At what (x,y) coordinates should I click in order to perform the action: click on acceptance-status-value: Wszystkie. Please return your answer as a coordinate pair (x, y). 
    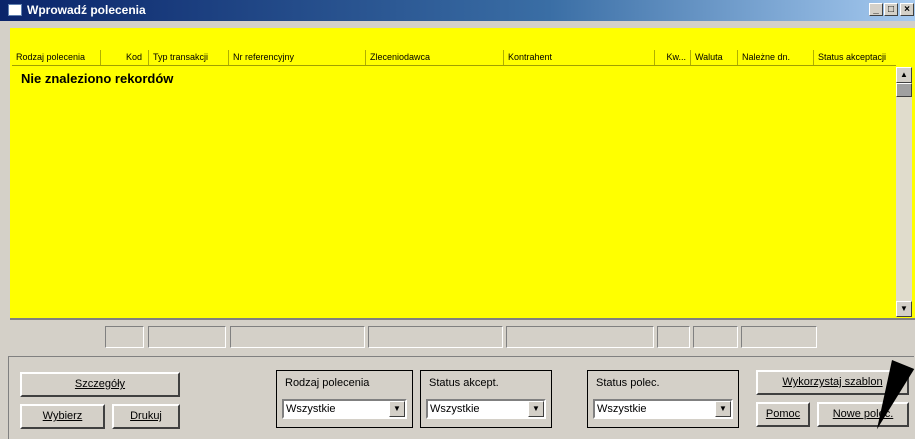
    Looking at the image, I should click on (455, 409).